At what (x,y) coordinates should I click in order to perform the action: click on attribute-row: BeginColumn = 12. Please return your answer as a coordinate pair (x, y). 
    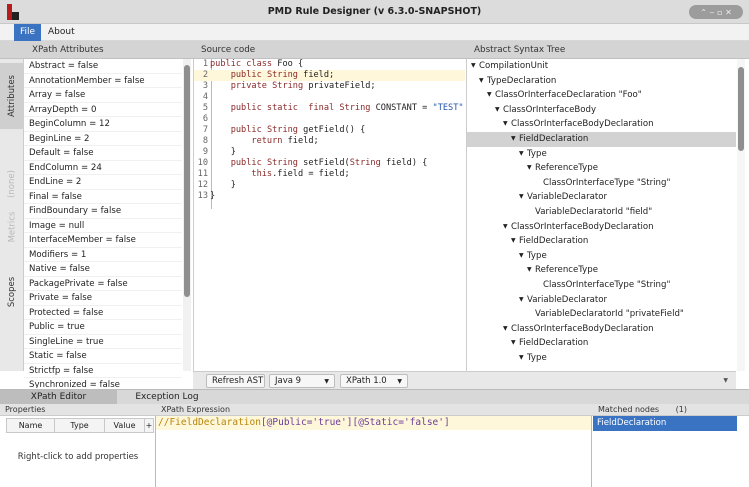
    Looking at the image, I should click on (103, 124).